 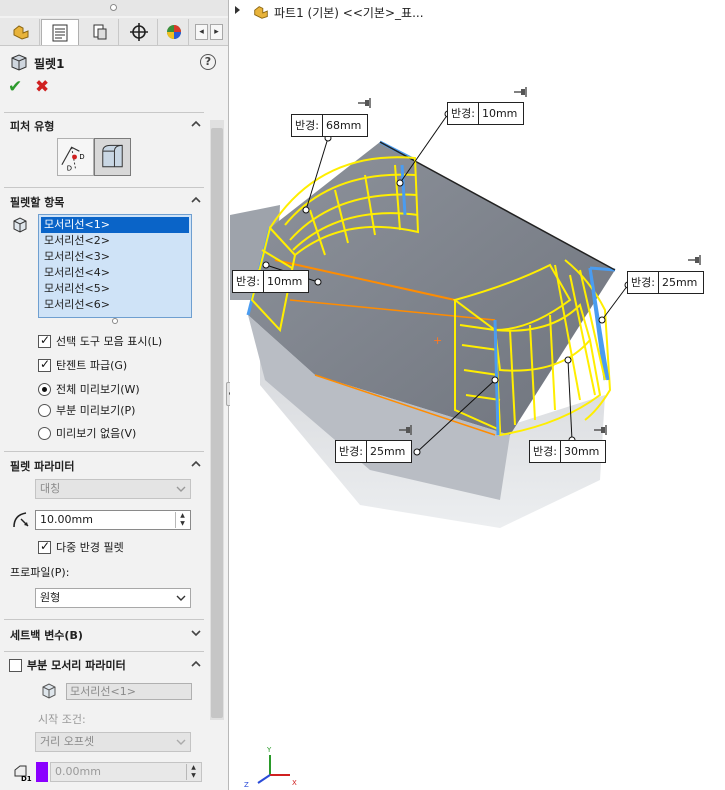 I want to click on tangent-propagation-label: 탄젠트 파급(G), so click(x=92, y=365).